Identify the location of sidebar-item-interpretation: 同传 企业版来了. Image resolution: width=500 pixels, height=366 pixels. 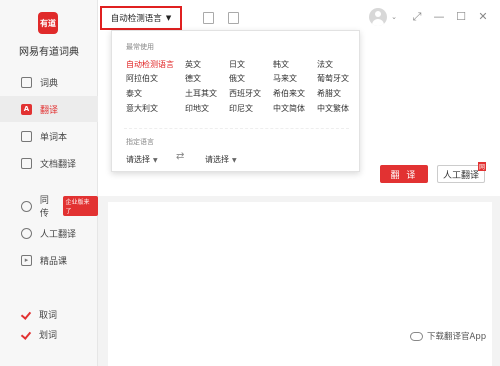
(49, 206).